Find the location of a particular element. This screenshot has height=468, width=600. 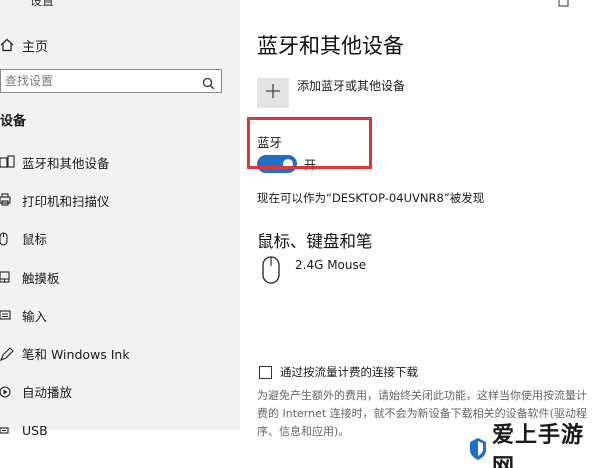

sidebar-item-label: 触摸板 is located at coordinates (41, 278).